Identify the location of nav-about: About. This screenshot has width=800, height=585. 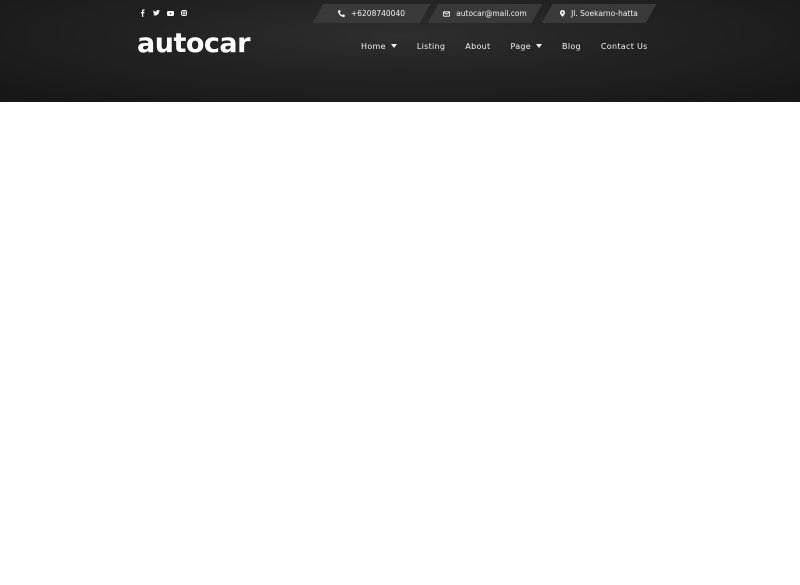
(477, 46).